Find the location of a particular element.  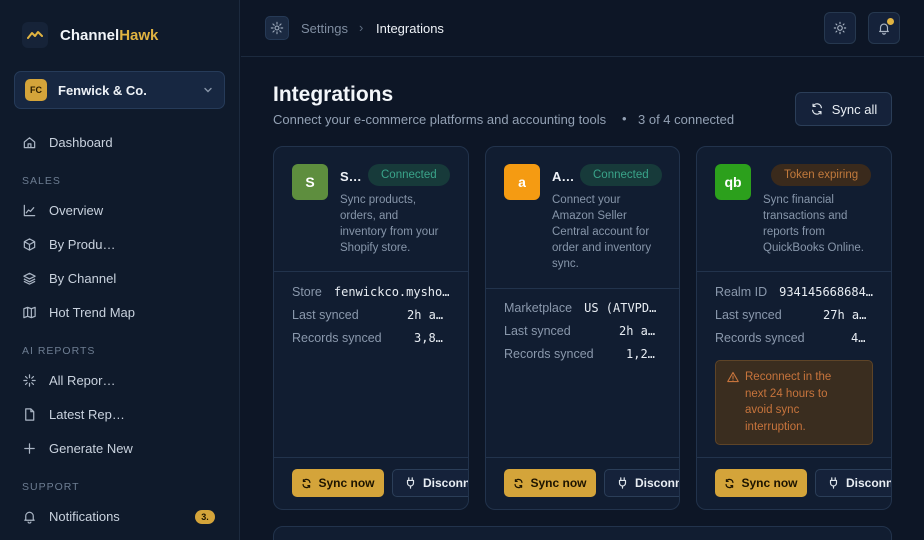

map-icon is located at coordinates (29, 312).